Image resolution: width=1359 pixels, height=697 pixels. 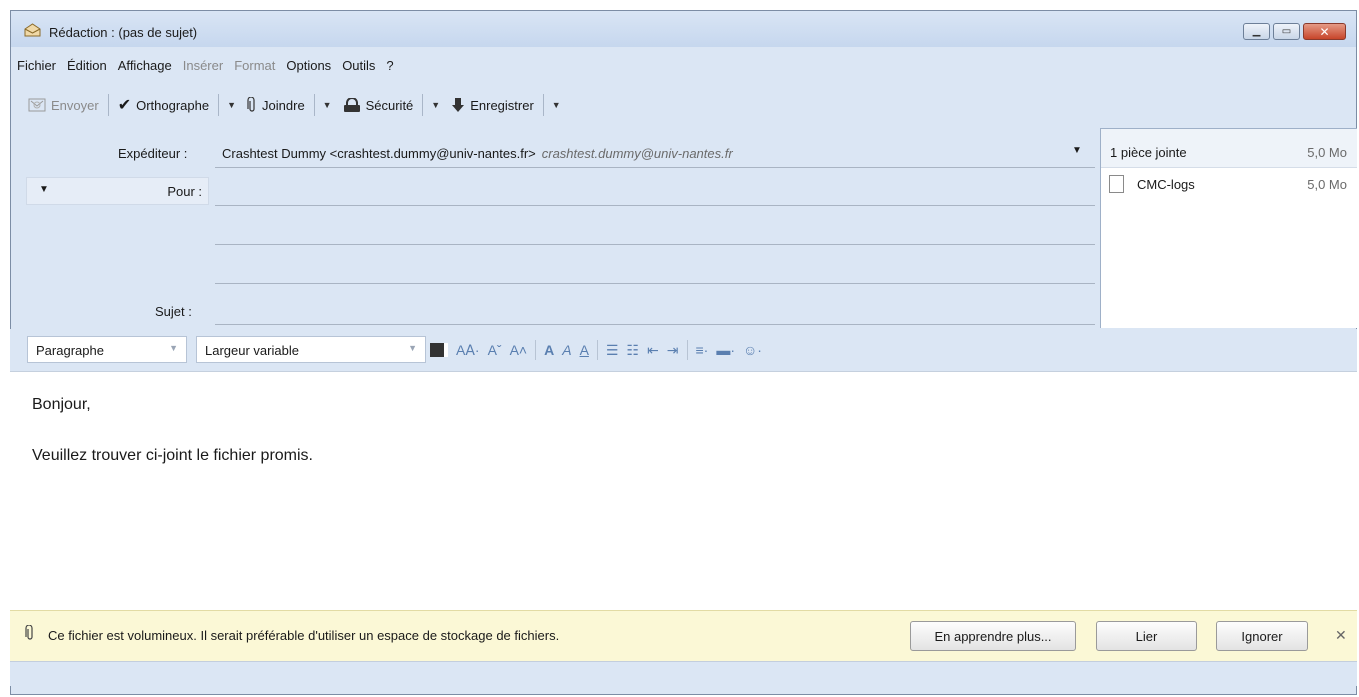 What do you see at coordinates (436, 105) in the screenshot?
I see `security-dropdown-icon: ▼` at bounding box center [436, 105].